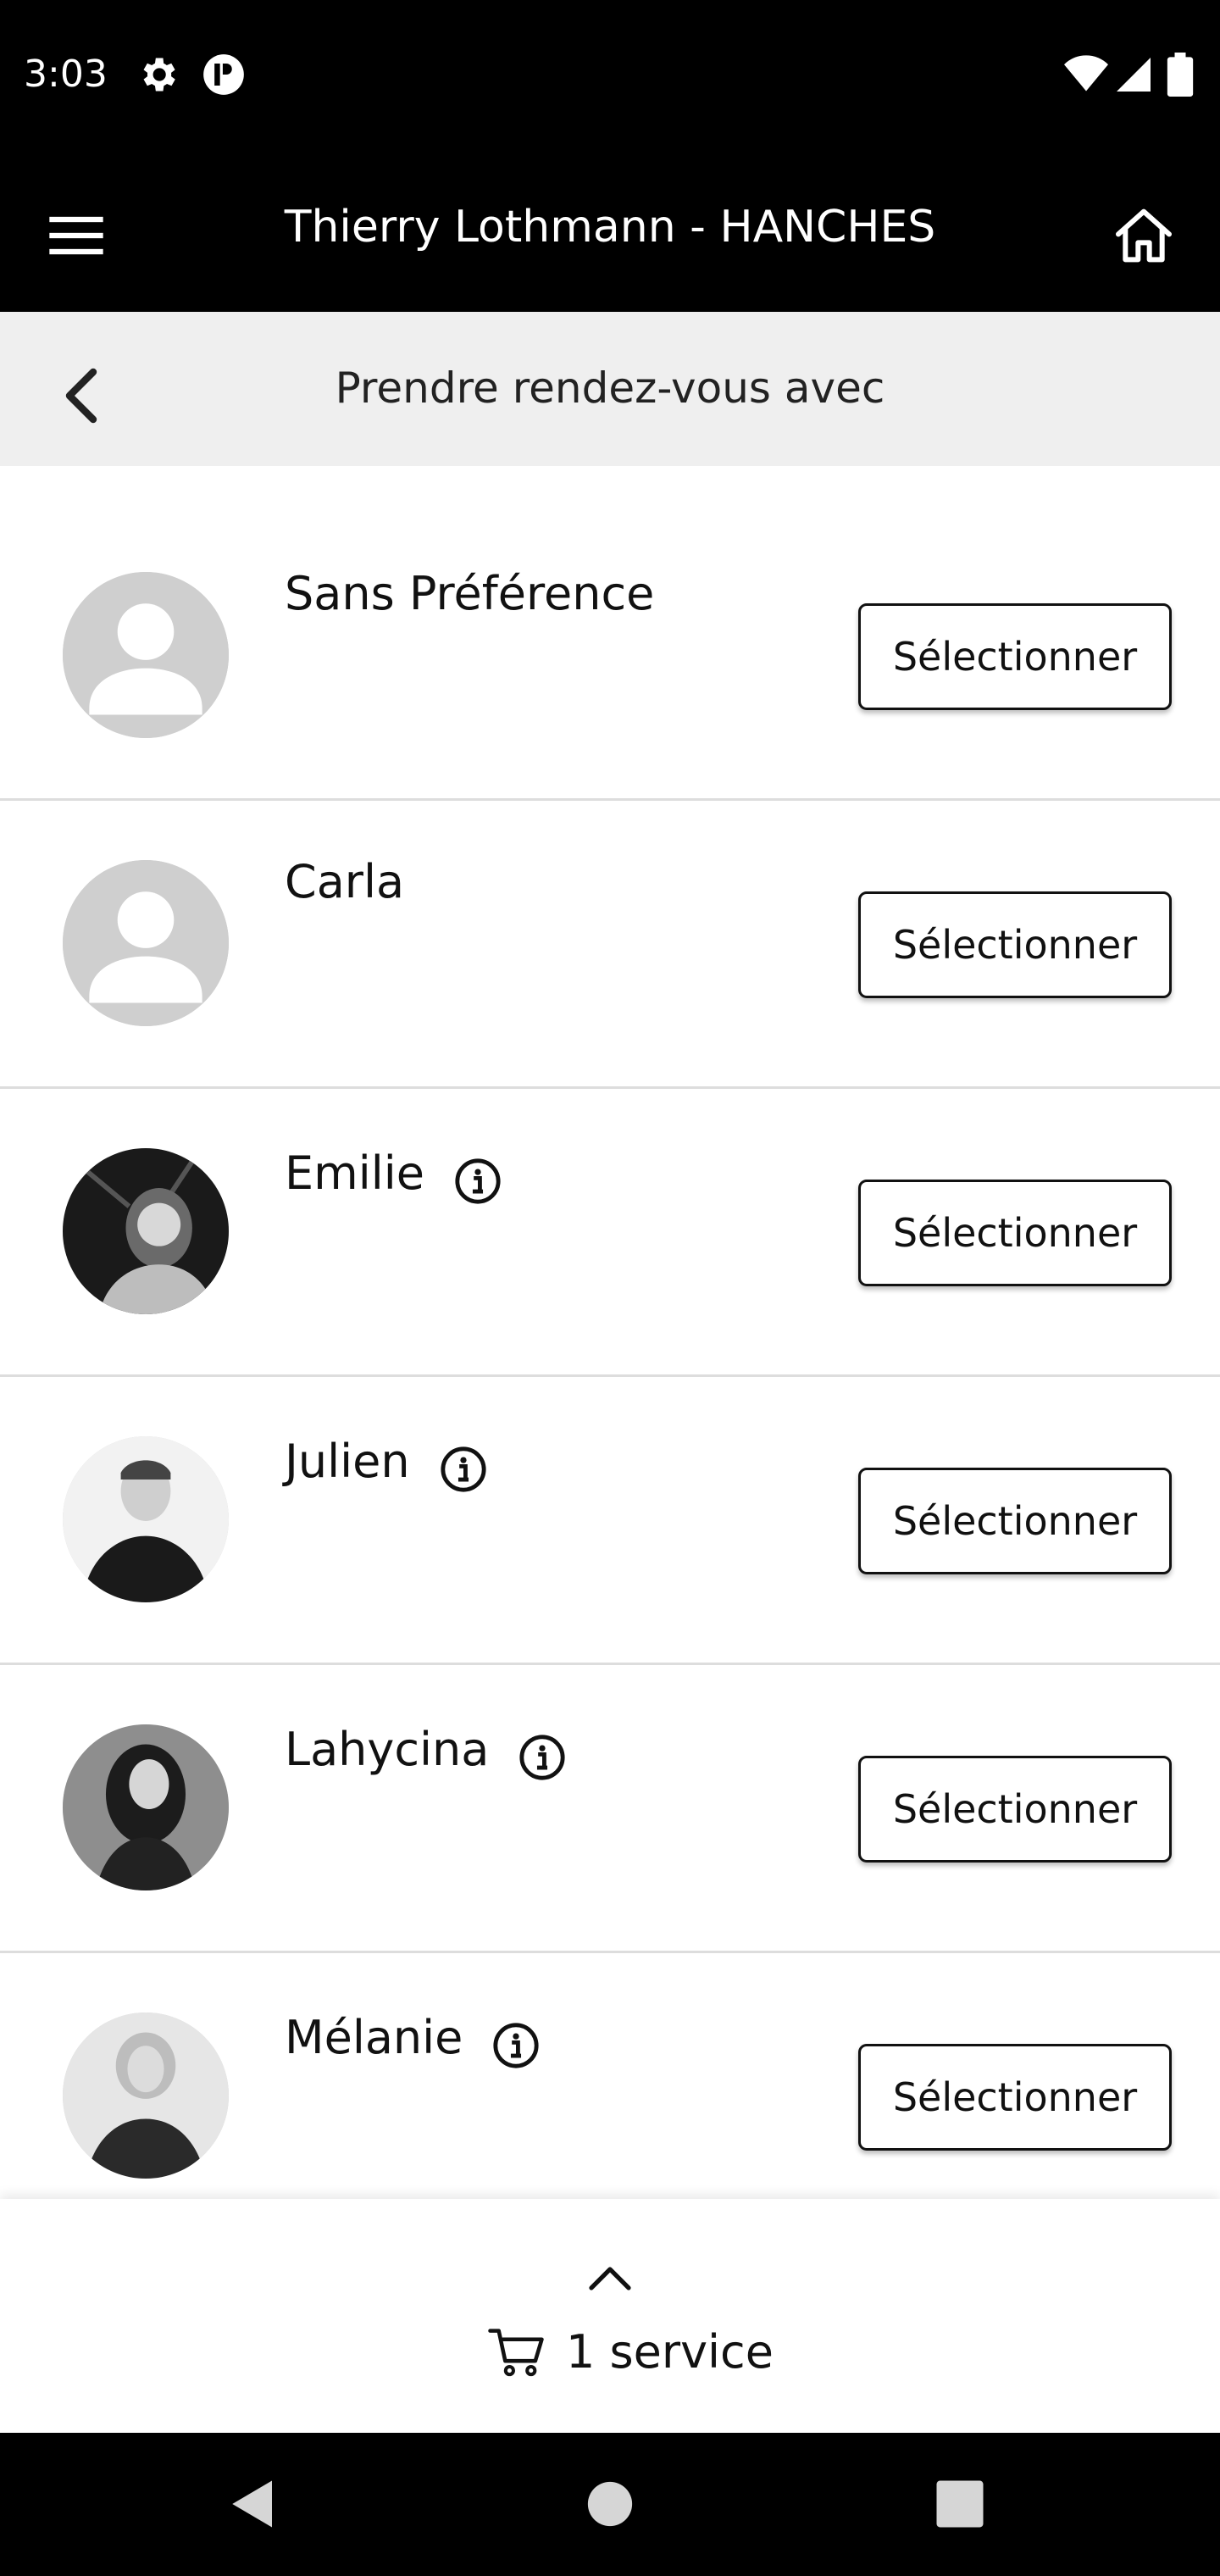  What do you see at coordinates (610, 945) in the screenshot?
I see `staff-row: Carla Sélectionner` at bounding box center [610, 945].